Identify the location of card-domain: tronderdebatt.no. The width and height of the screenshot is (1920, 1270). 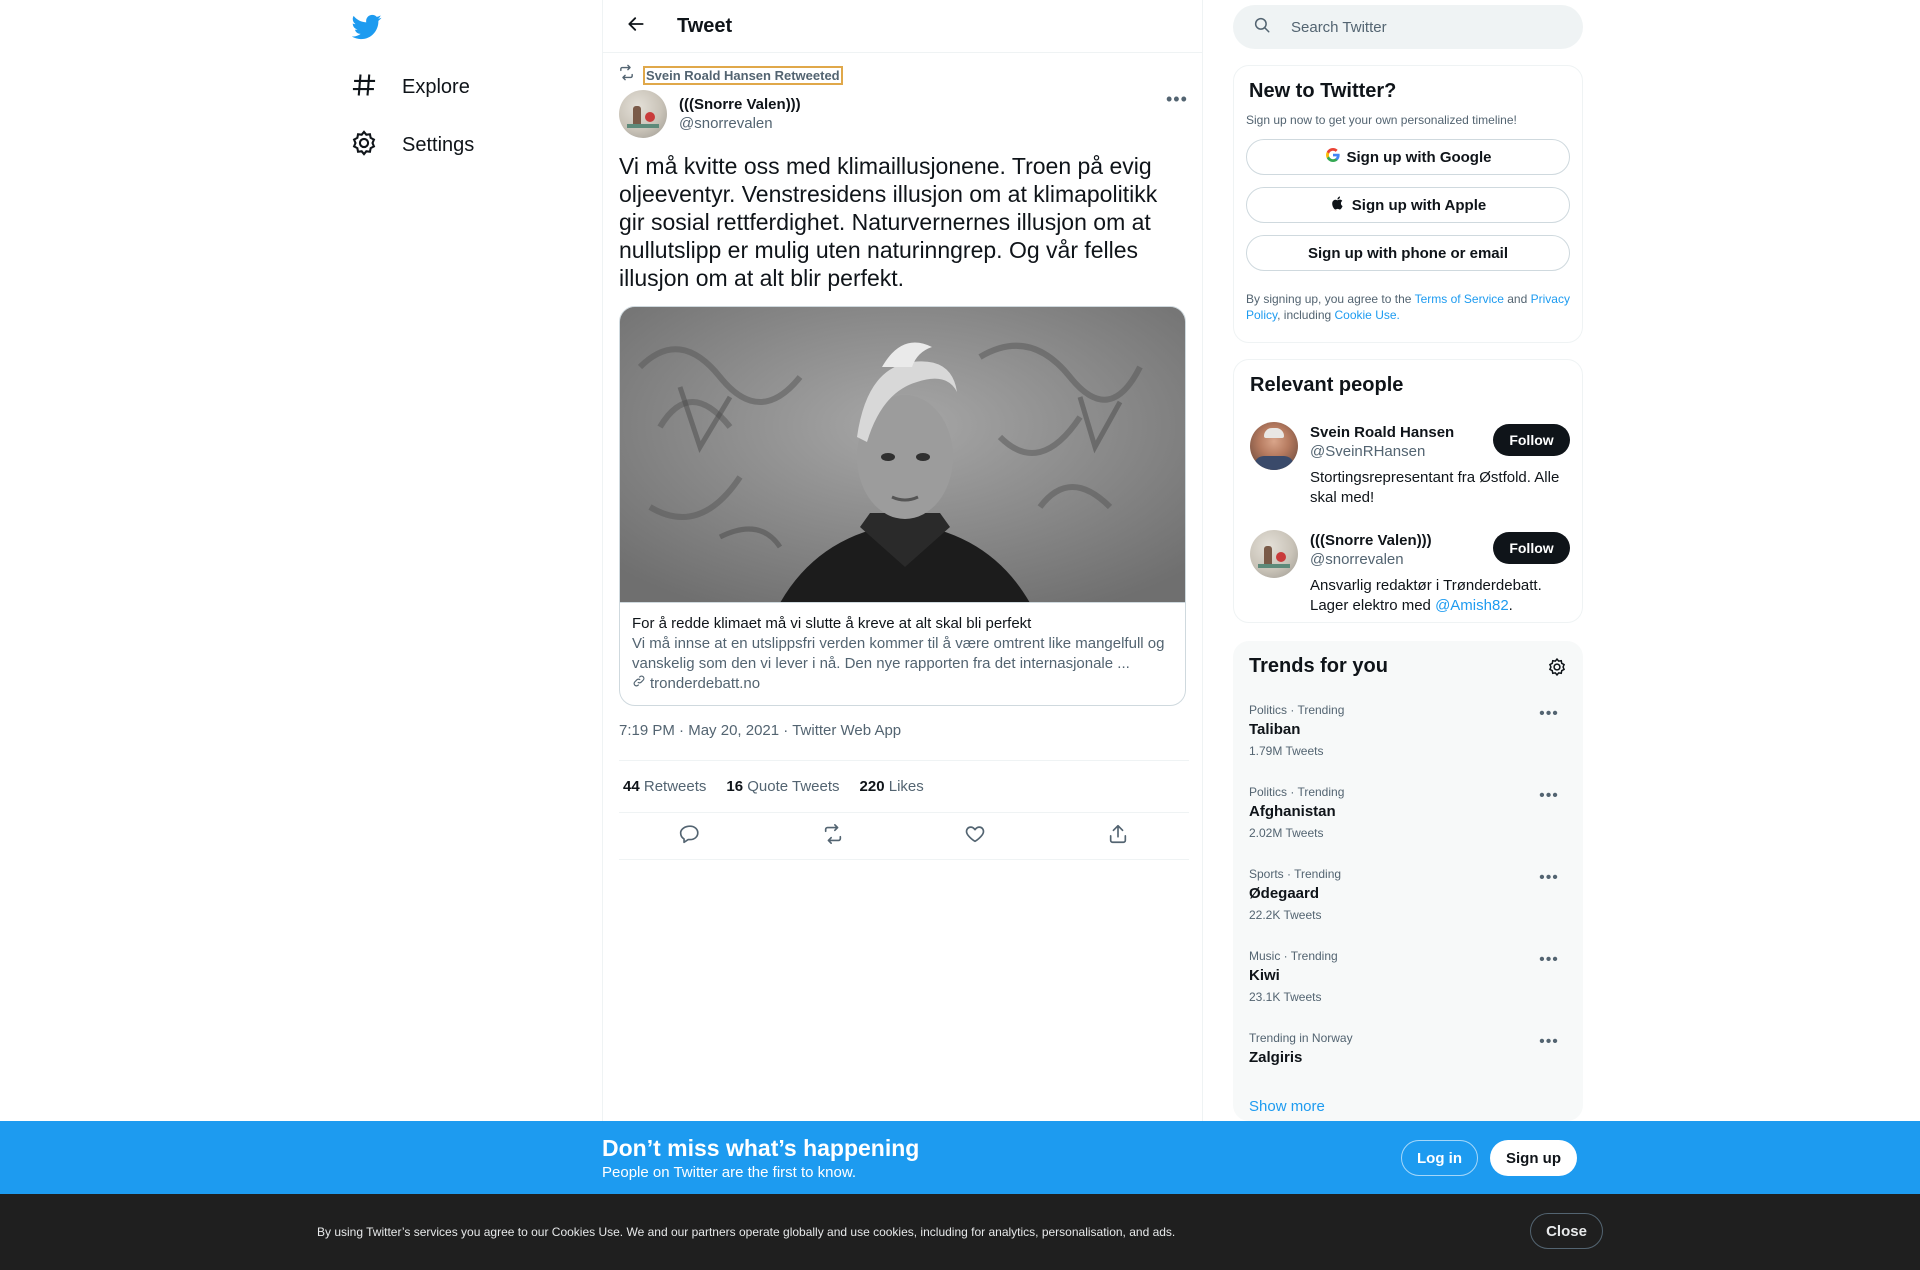
(902, 683).